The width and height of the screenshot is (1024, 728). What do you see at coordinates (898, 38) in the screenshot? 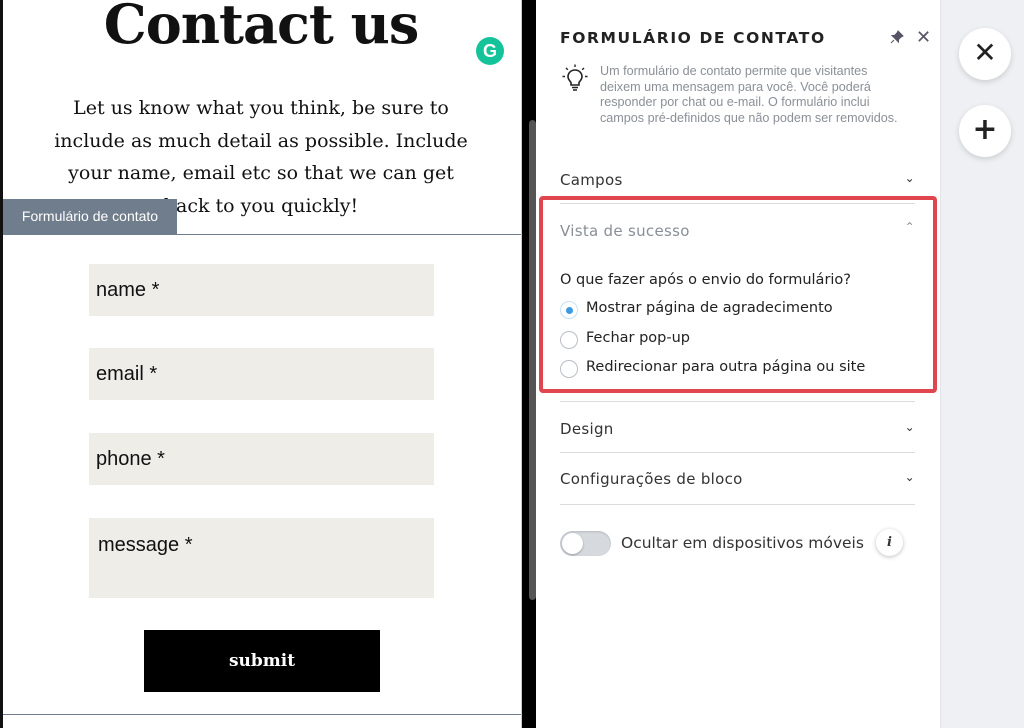
I see `pin-icon` at bounding box center [898, 38].